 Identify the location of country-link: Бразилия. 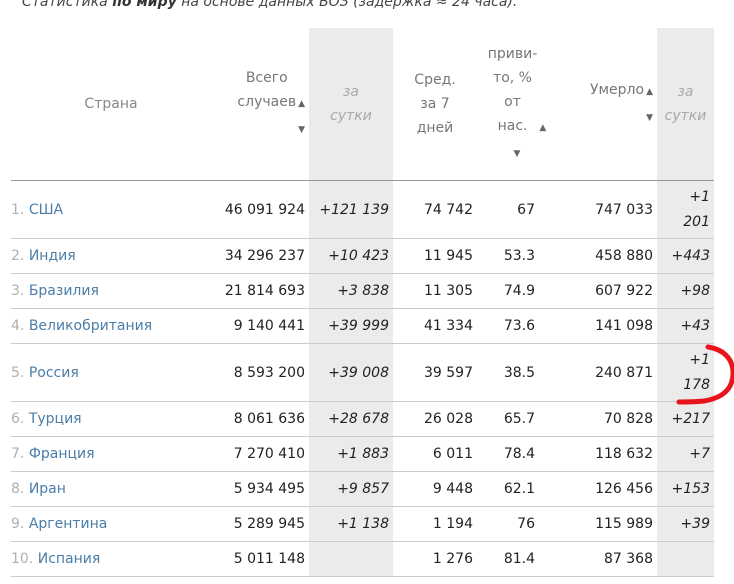
(64, 291).